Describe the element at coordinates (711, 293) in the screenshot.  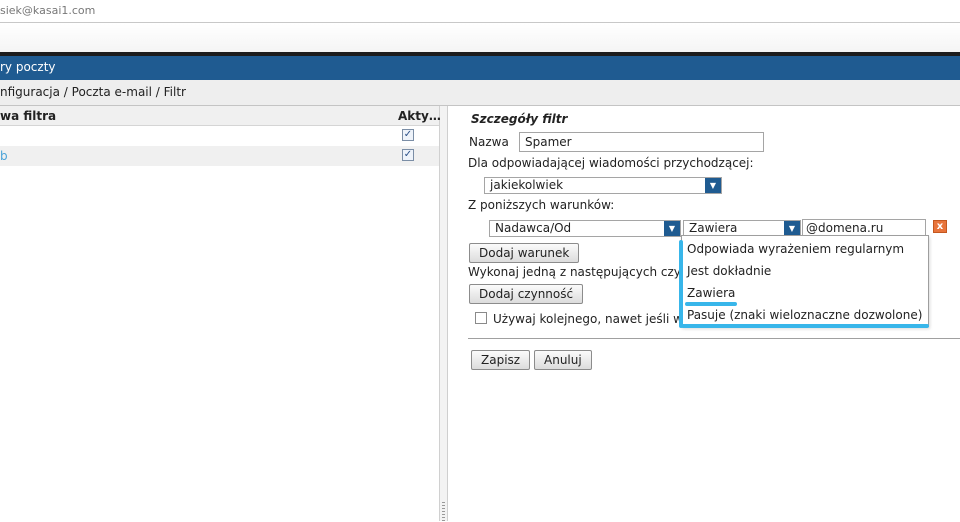
I see `operator-option-contains: Zawiera` at that location.